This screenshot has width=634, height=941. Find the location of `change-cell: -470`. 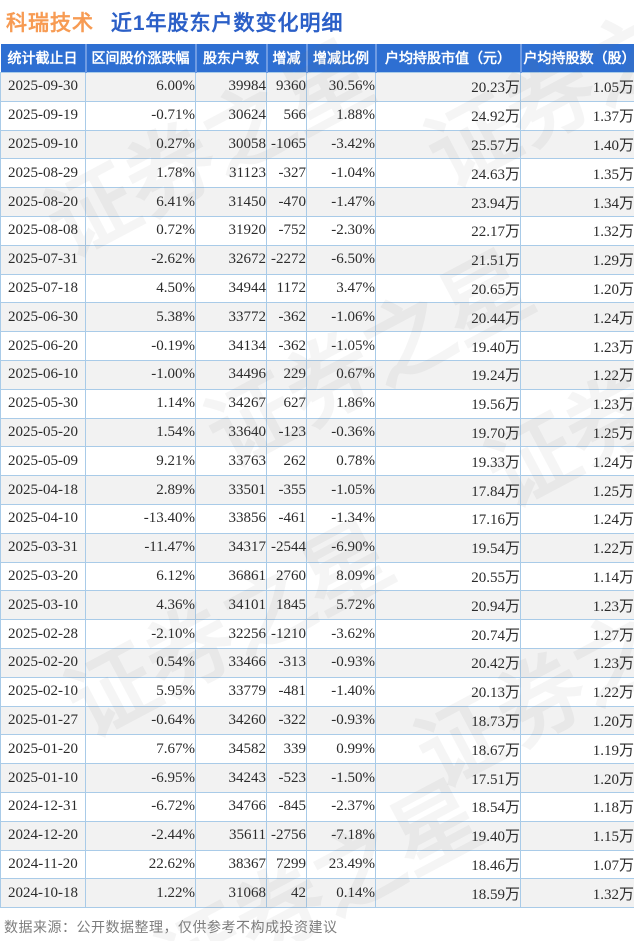

change-cell: -470 is located at coordinates (286, 202).